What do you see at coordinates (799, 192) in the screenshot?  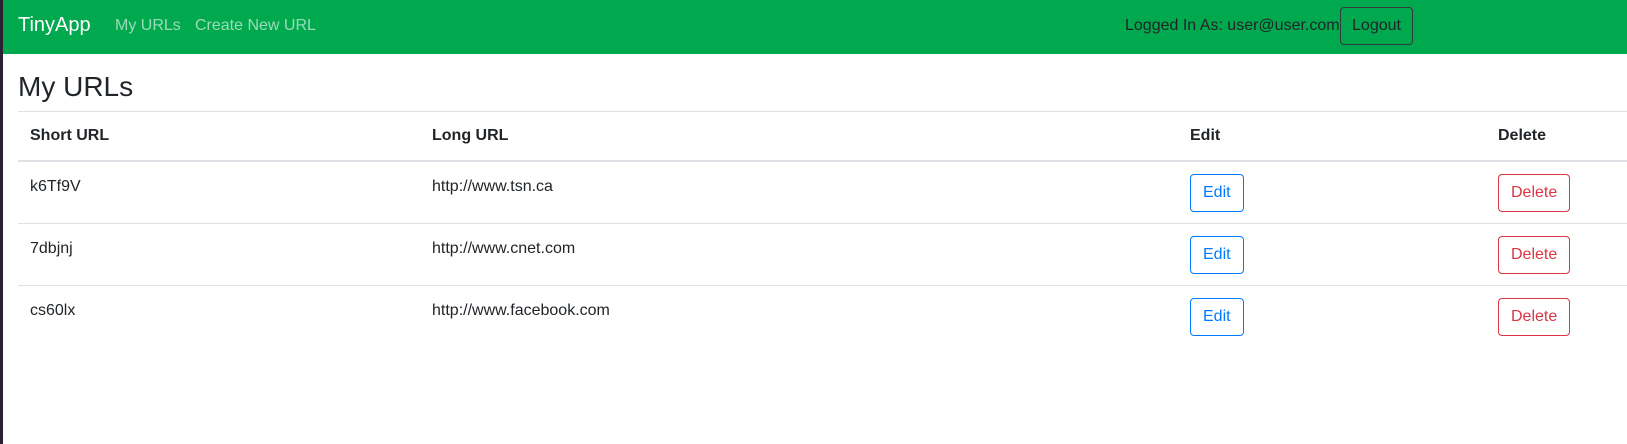 I see `long-url-cell: http://www.tsn.ca` at bounding box center [799, 192].